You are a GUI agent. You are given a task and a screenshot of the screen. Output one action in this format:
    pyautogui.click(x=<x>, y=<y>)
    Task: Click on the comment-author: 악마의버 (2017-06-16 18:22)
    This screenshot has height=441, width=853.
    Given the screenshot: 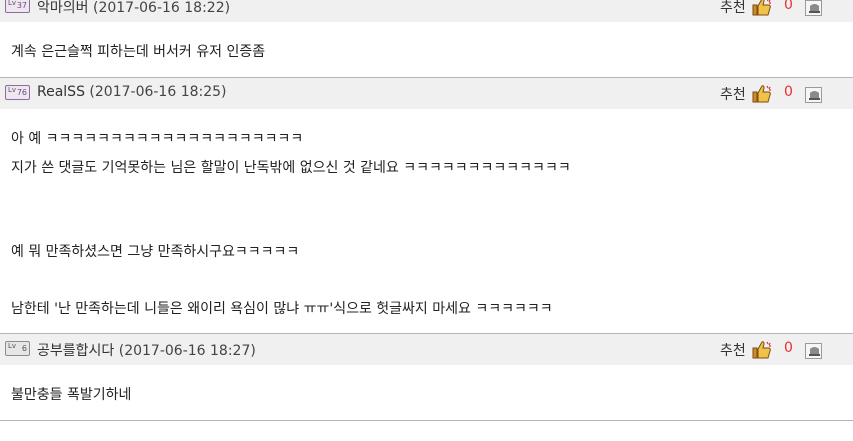 What is the action you would take?
    pyautogui.click(x=133, y=8)
    